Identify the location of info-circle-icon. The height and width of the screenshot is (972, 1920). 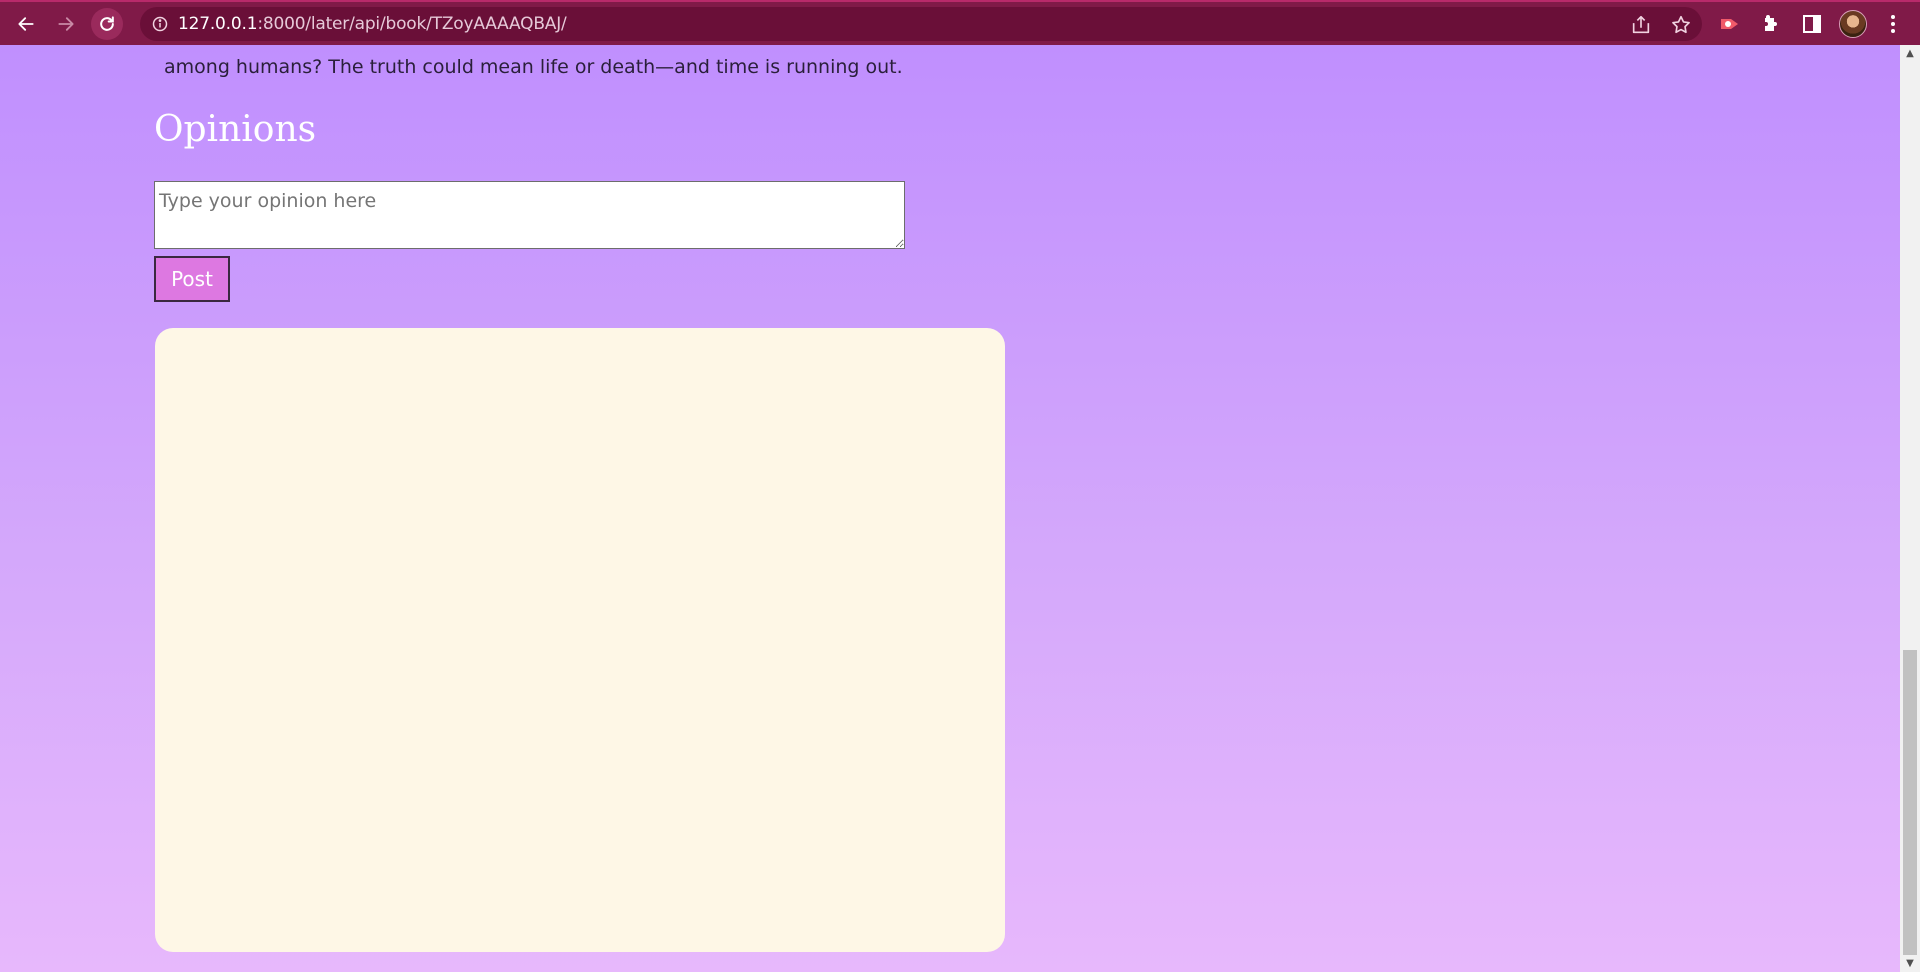
(160, 24).